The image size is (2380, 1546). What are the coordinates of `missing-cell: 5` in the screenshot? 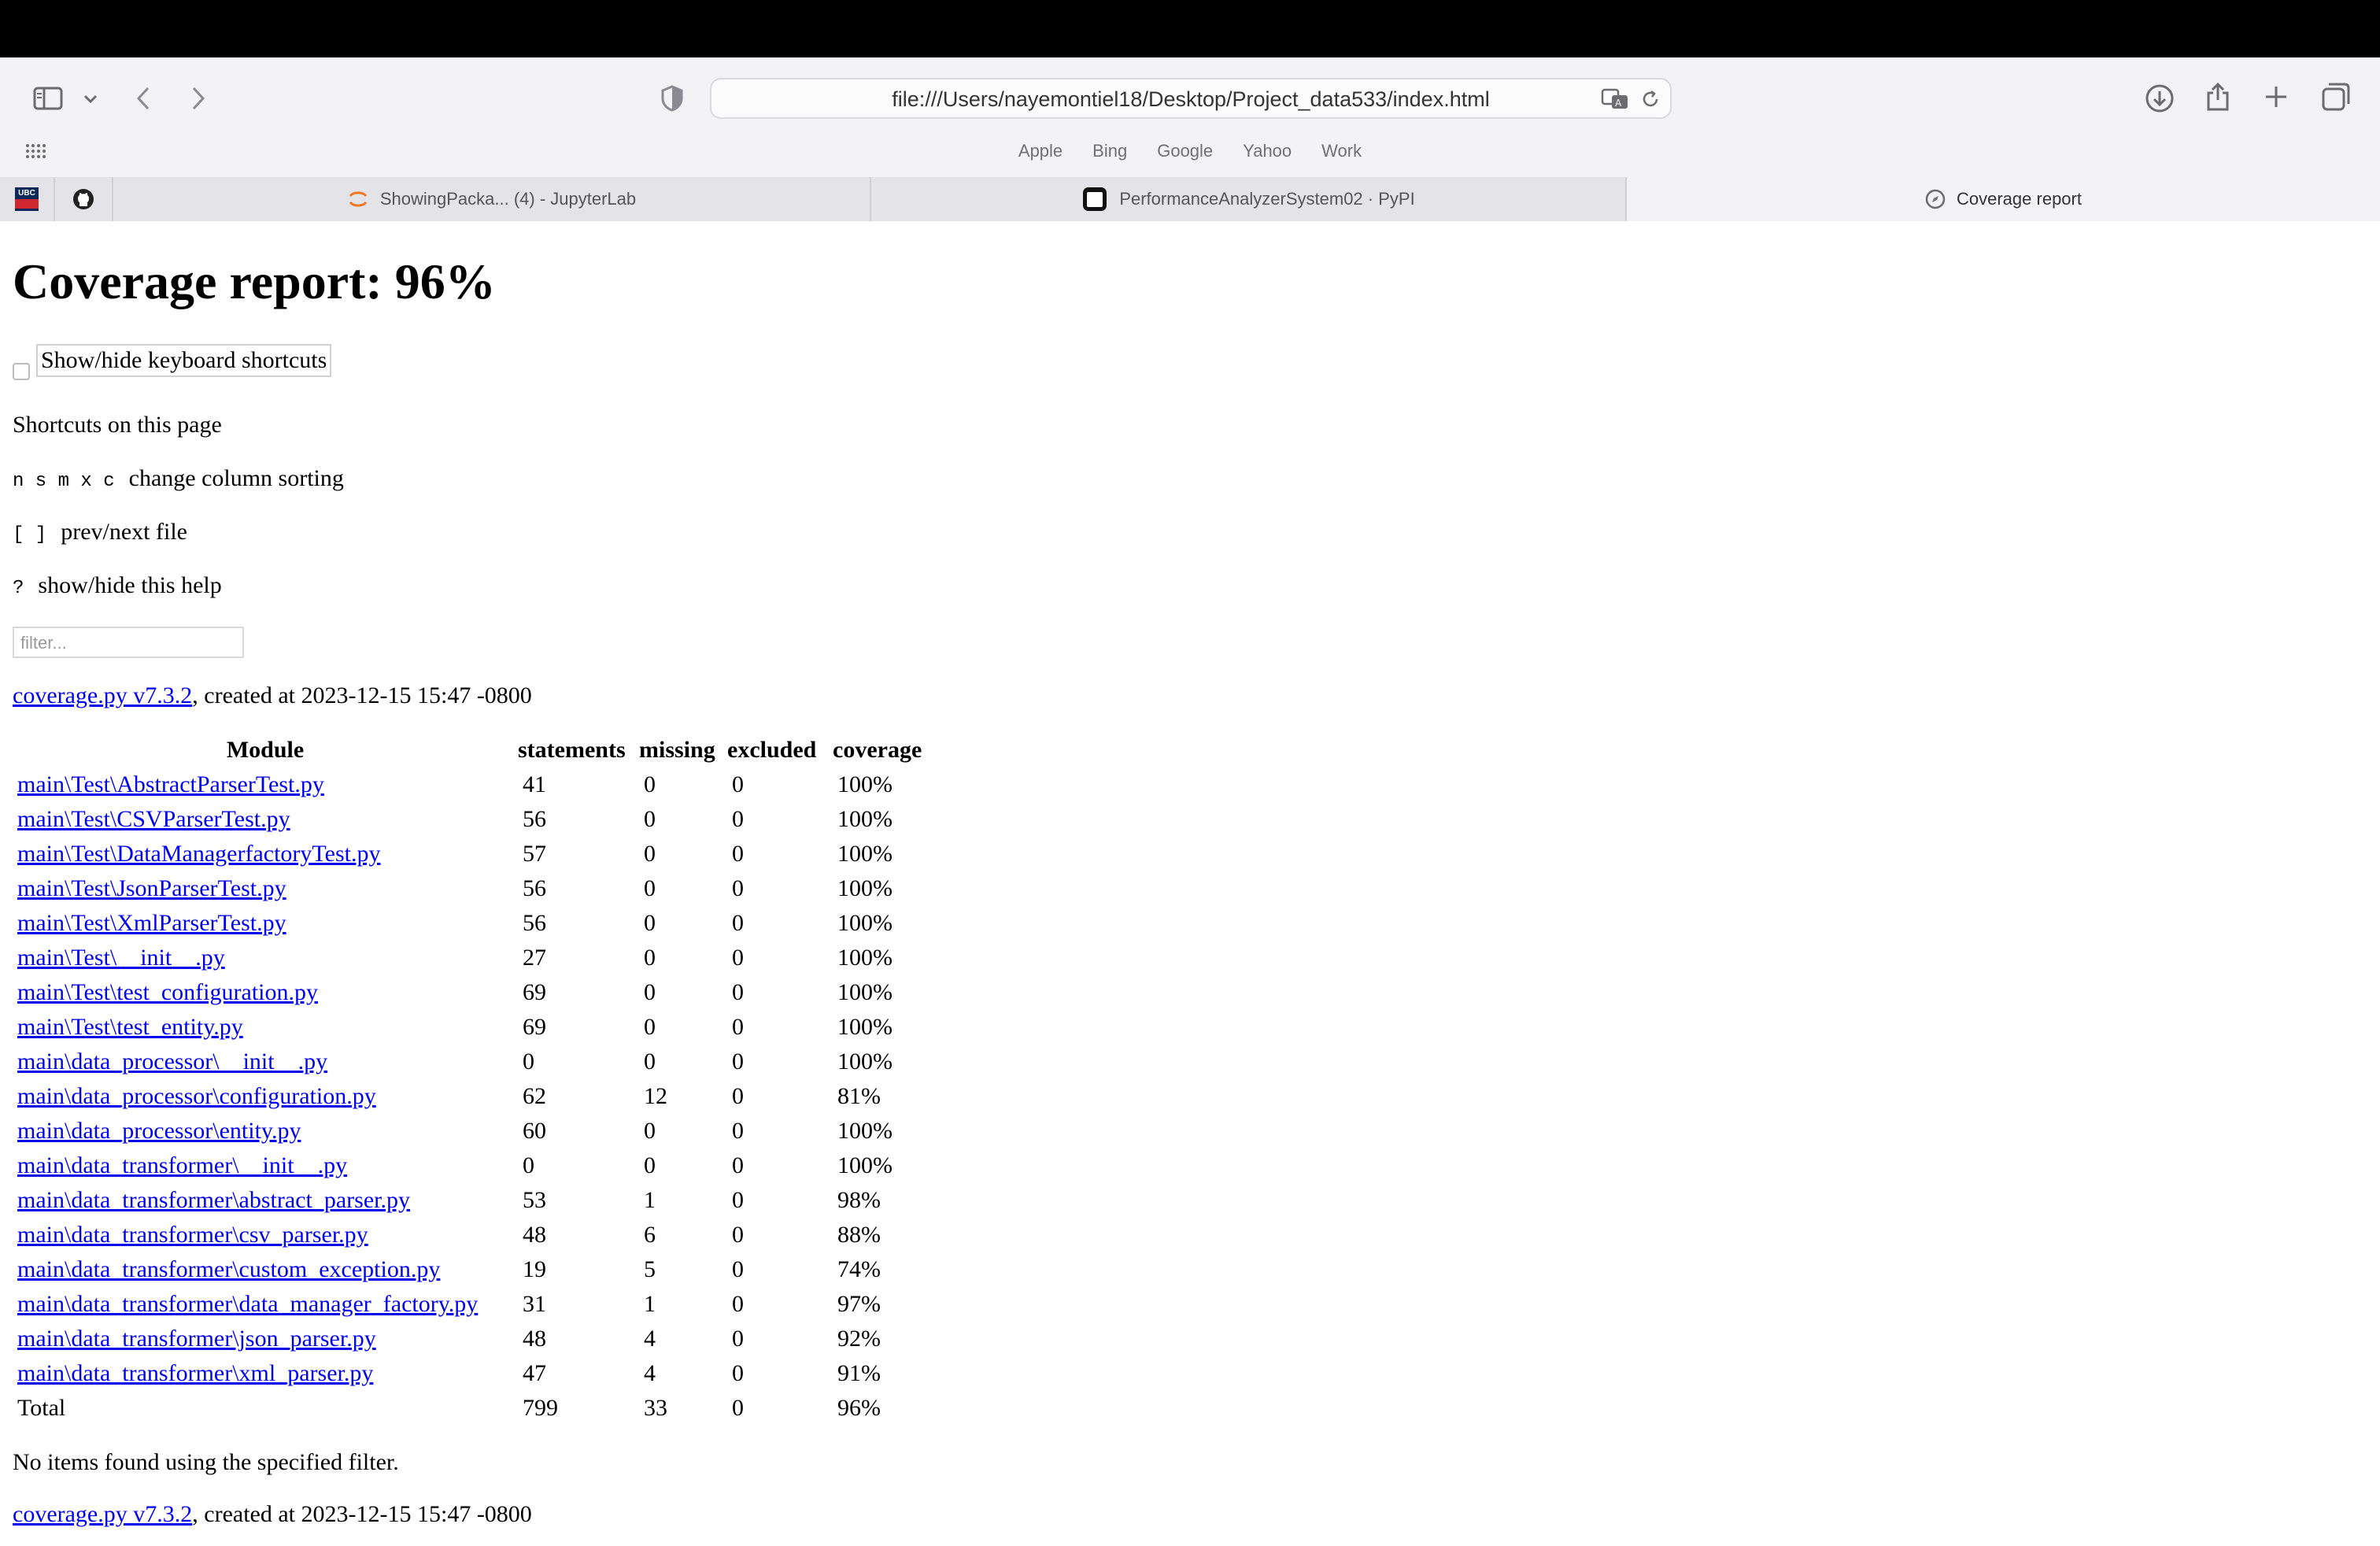 It's located at (650, 1269).